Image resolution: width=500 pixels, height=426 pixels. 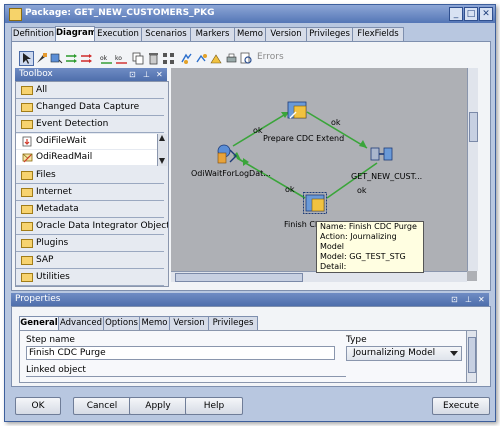 What do you see at coordinates (90, 141) in the screenshot?
I see `toolbox-tool-odifilewait: OdiFileWait` at bounding box center [90, 141].